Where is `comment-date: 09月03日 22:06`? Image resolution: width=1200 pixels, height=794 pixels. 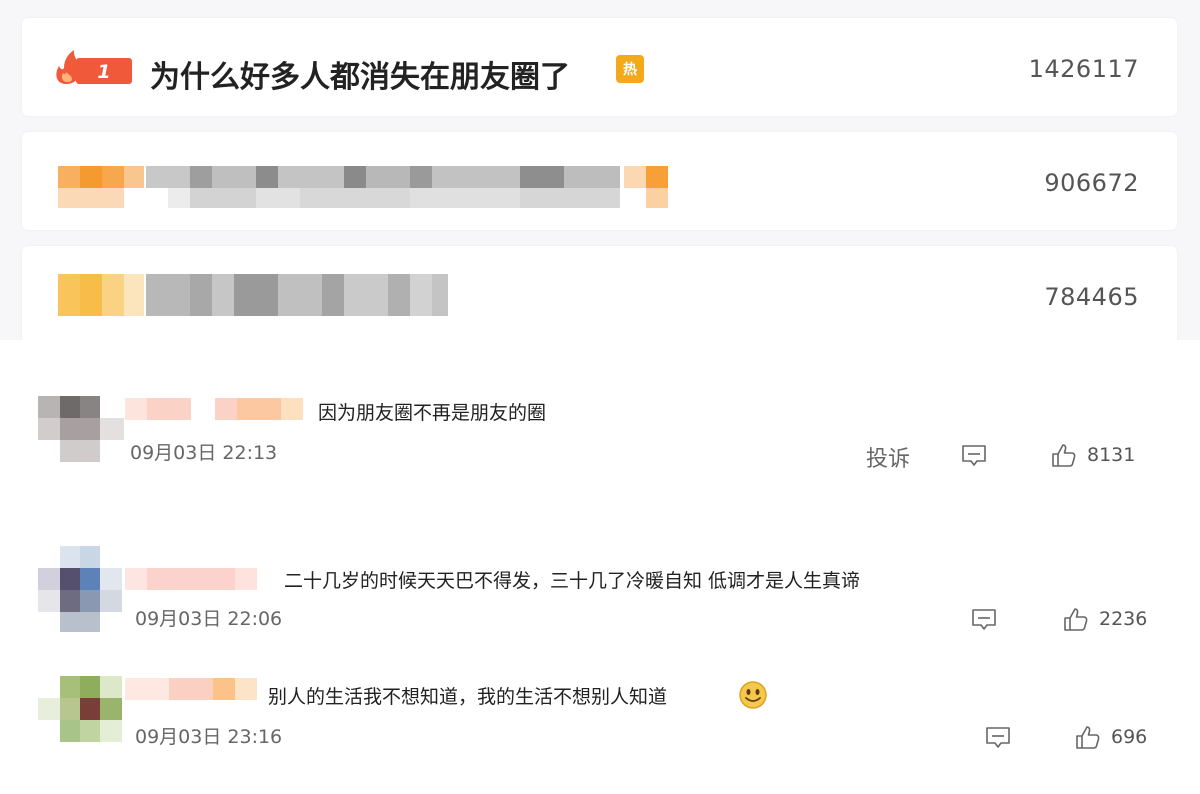
comment-date: 09月03日 22:06 is located at coordinates (209, 619).